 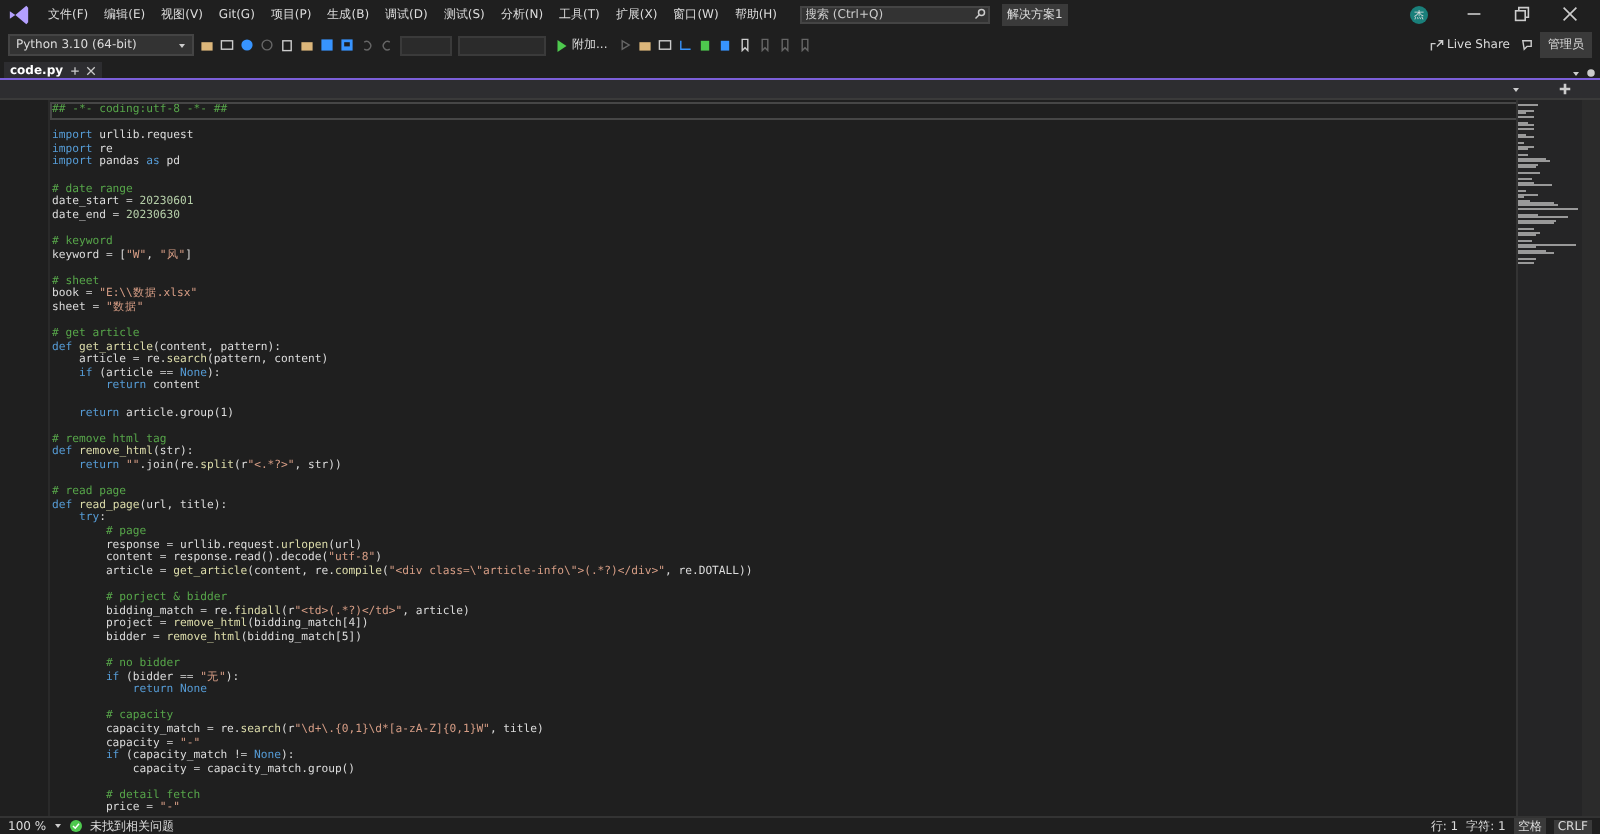 What do you see at coordinates (307, 45) in the screenshot?
I see `open-folder-icon` at bounding box center [307, 45].